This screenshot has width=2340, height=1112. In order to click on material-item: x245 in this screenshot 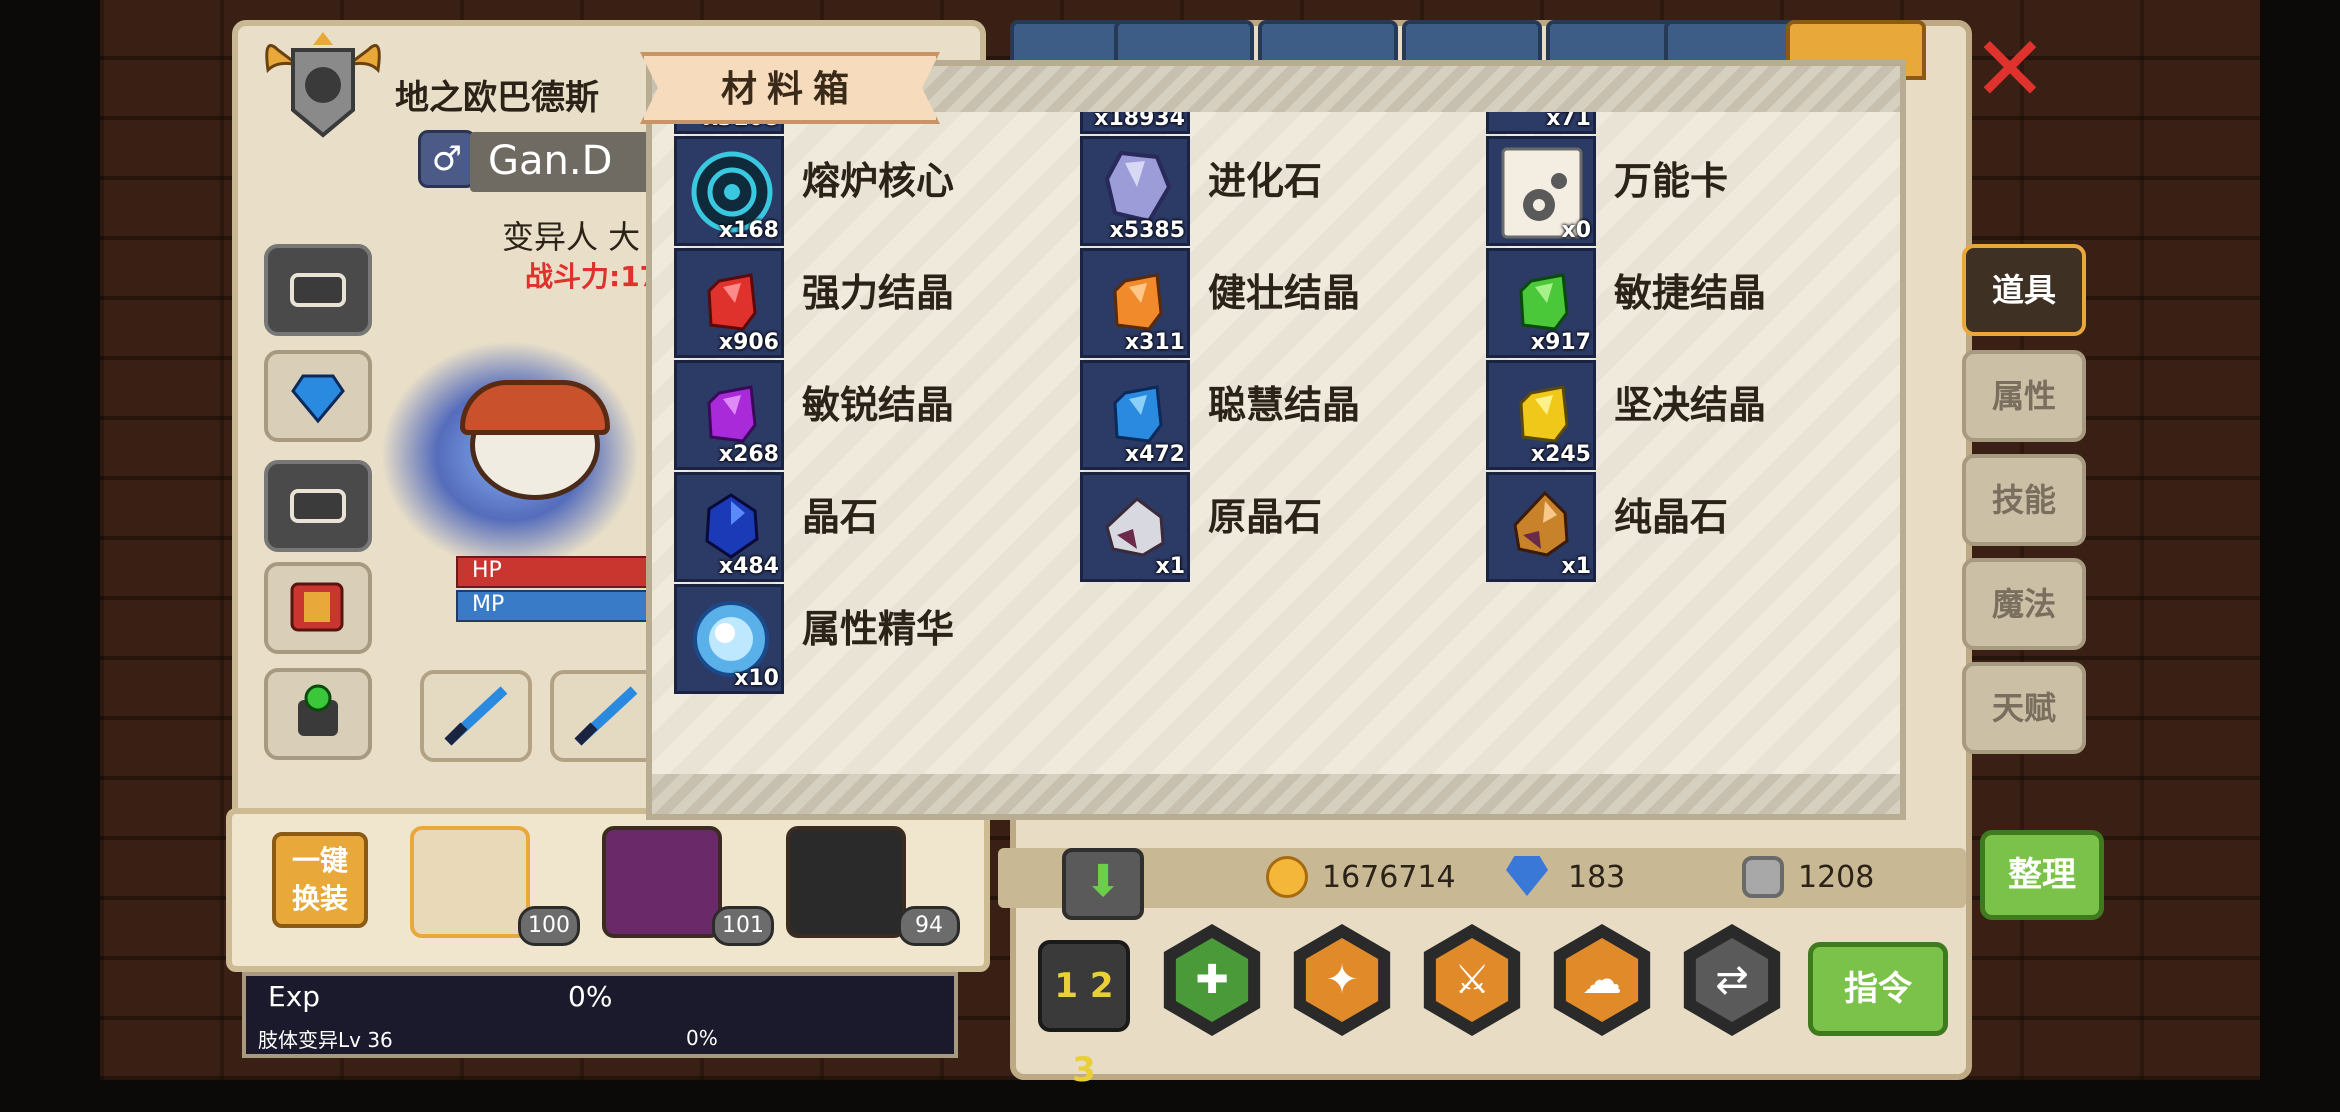, I will do `click(1541, 415)`.